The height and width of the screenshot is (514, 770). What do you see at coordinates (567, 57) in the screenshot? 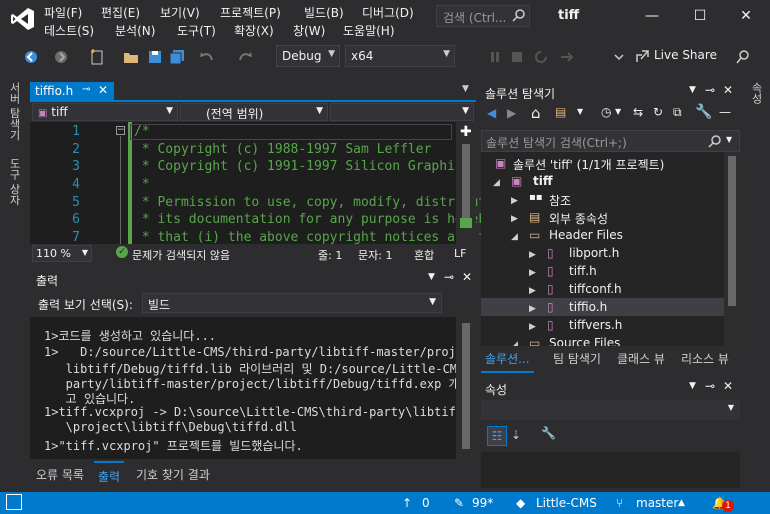
I see `step-icon` at bounding box center [567, 57].